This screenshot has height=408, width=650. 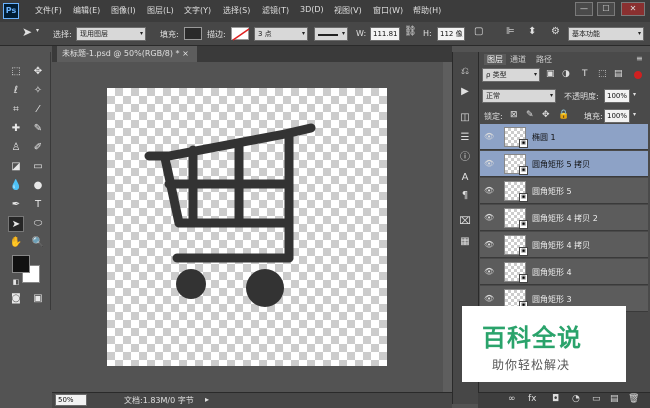 What do you see at coordinates (38, 224) in the screenshot?
I see `ellipse-tool-icon: ⬭` at bounding box center [38, 224].